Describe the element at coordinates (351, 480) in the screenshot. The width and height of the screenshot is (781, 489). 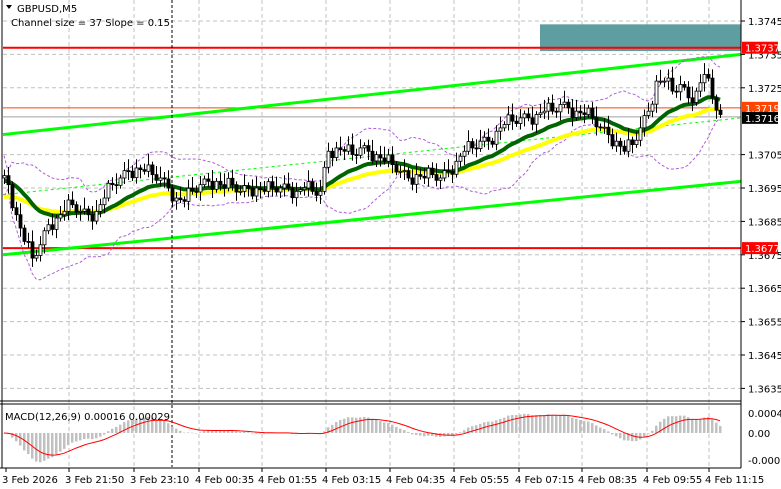
I see `time-label: 4 Feb 03:15` at that location.